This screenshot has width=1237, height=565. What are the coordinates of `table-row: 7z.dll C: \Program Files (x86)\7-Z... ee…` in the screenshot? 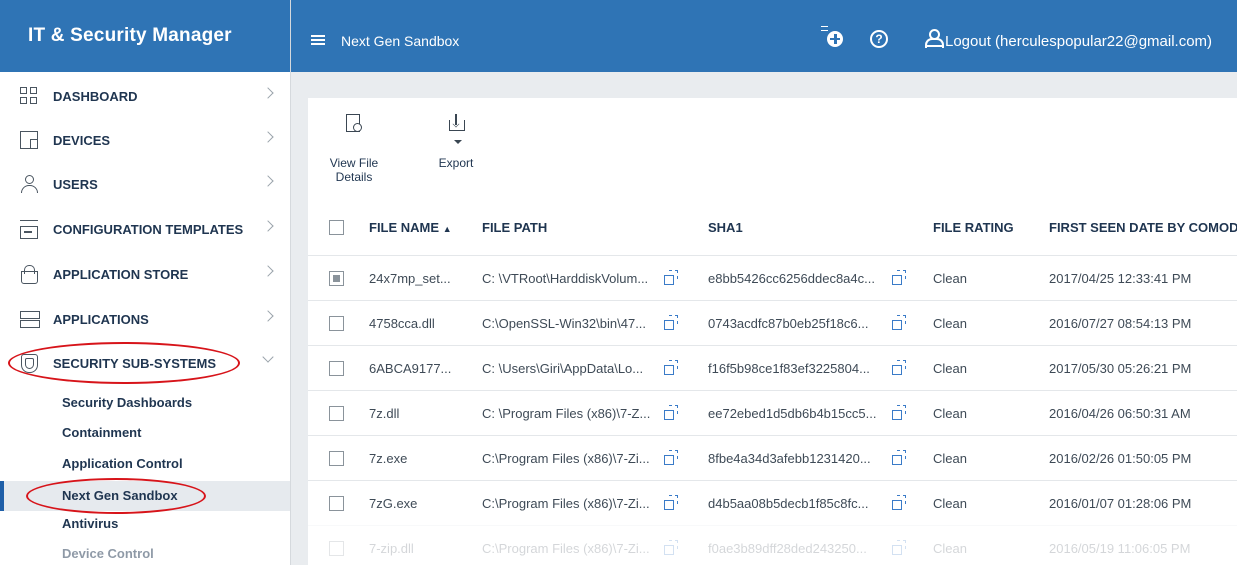 It's located at (772, 412).